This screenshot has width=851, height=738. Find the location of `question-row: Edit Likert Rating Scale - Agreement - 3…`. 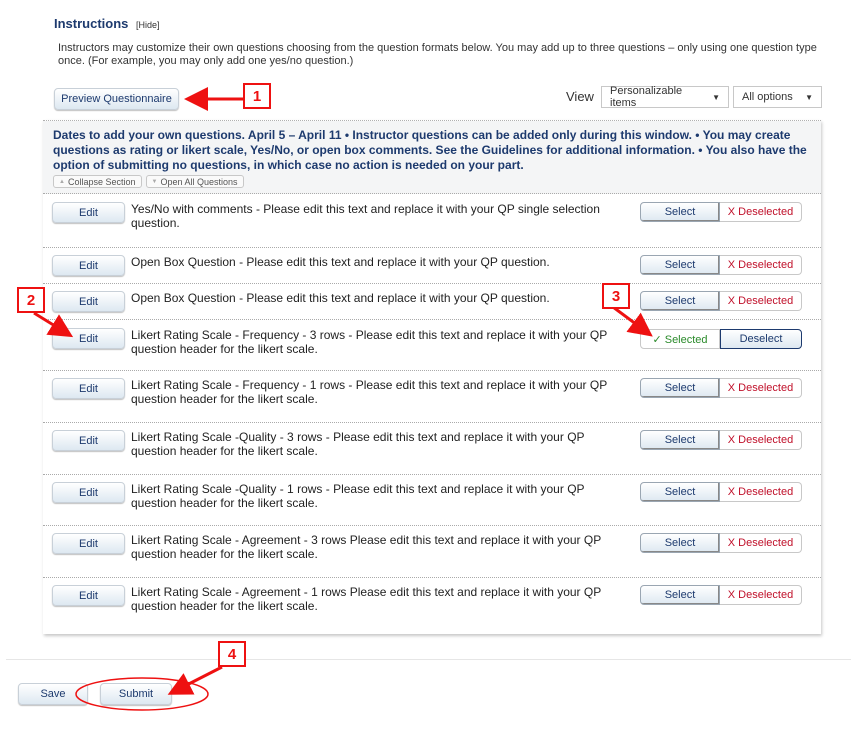

question-row: Edit Likert Rating Scale - Agreement - 3… is located at coordinates (432, 552).